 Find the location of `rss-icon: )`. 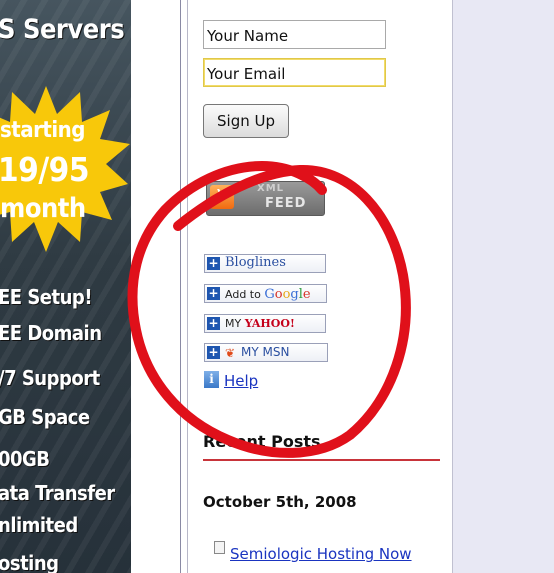

rss-icon: ) is located at coordinates (222, 197).